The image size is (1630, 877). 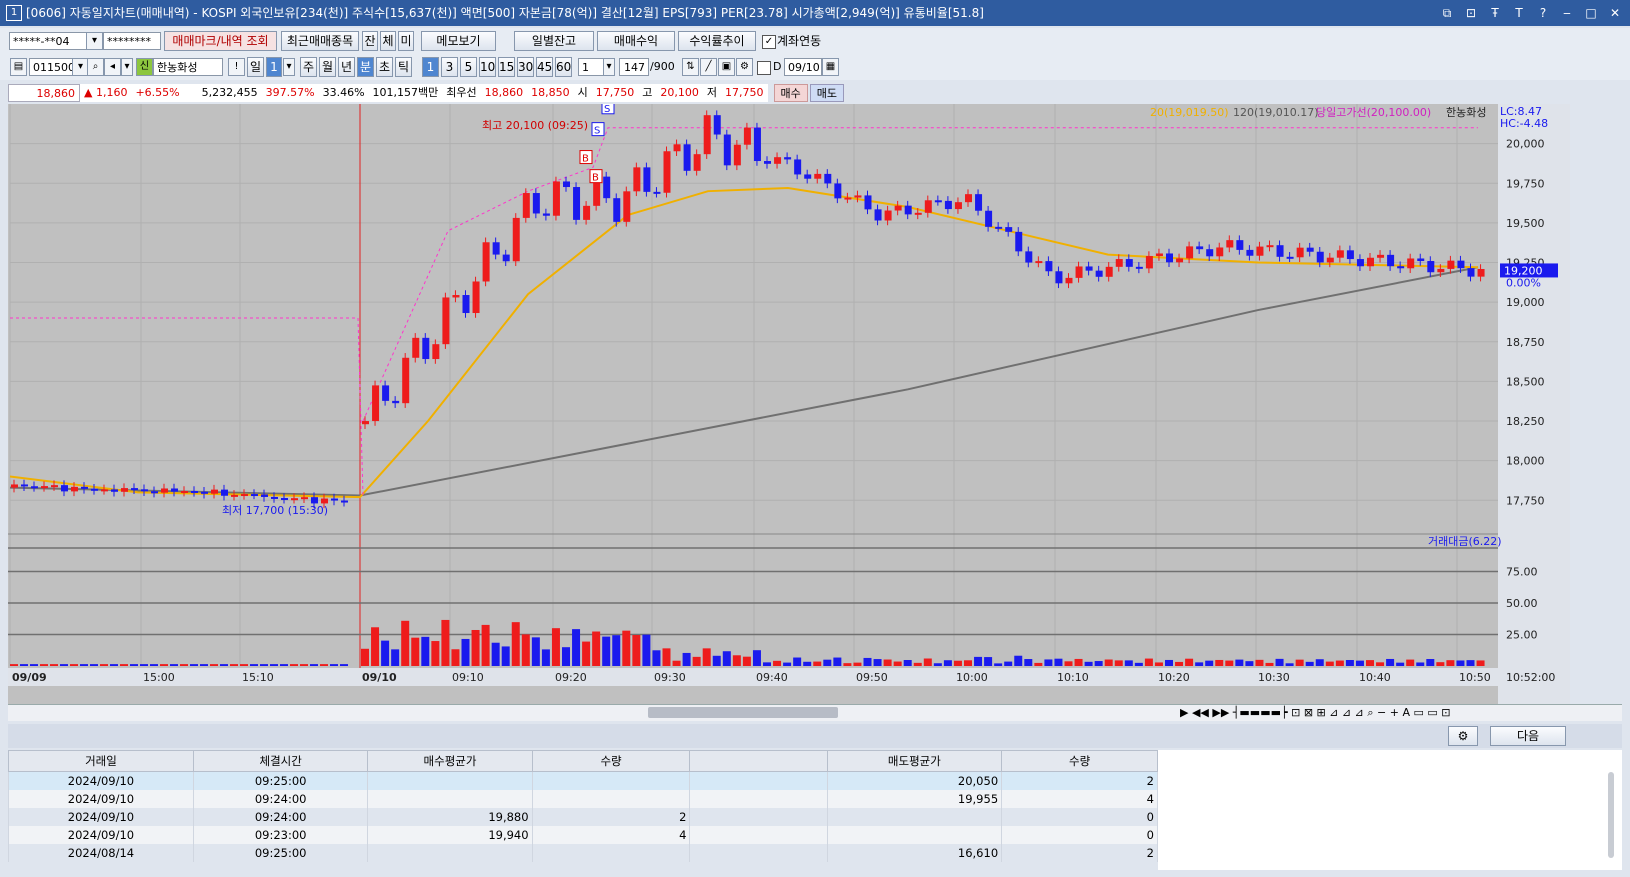 I want to click on minute-1-button: 1, so click(x=430, y=67).